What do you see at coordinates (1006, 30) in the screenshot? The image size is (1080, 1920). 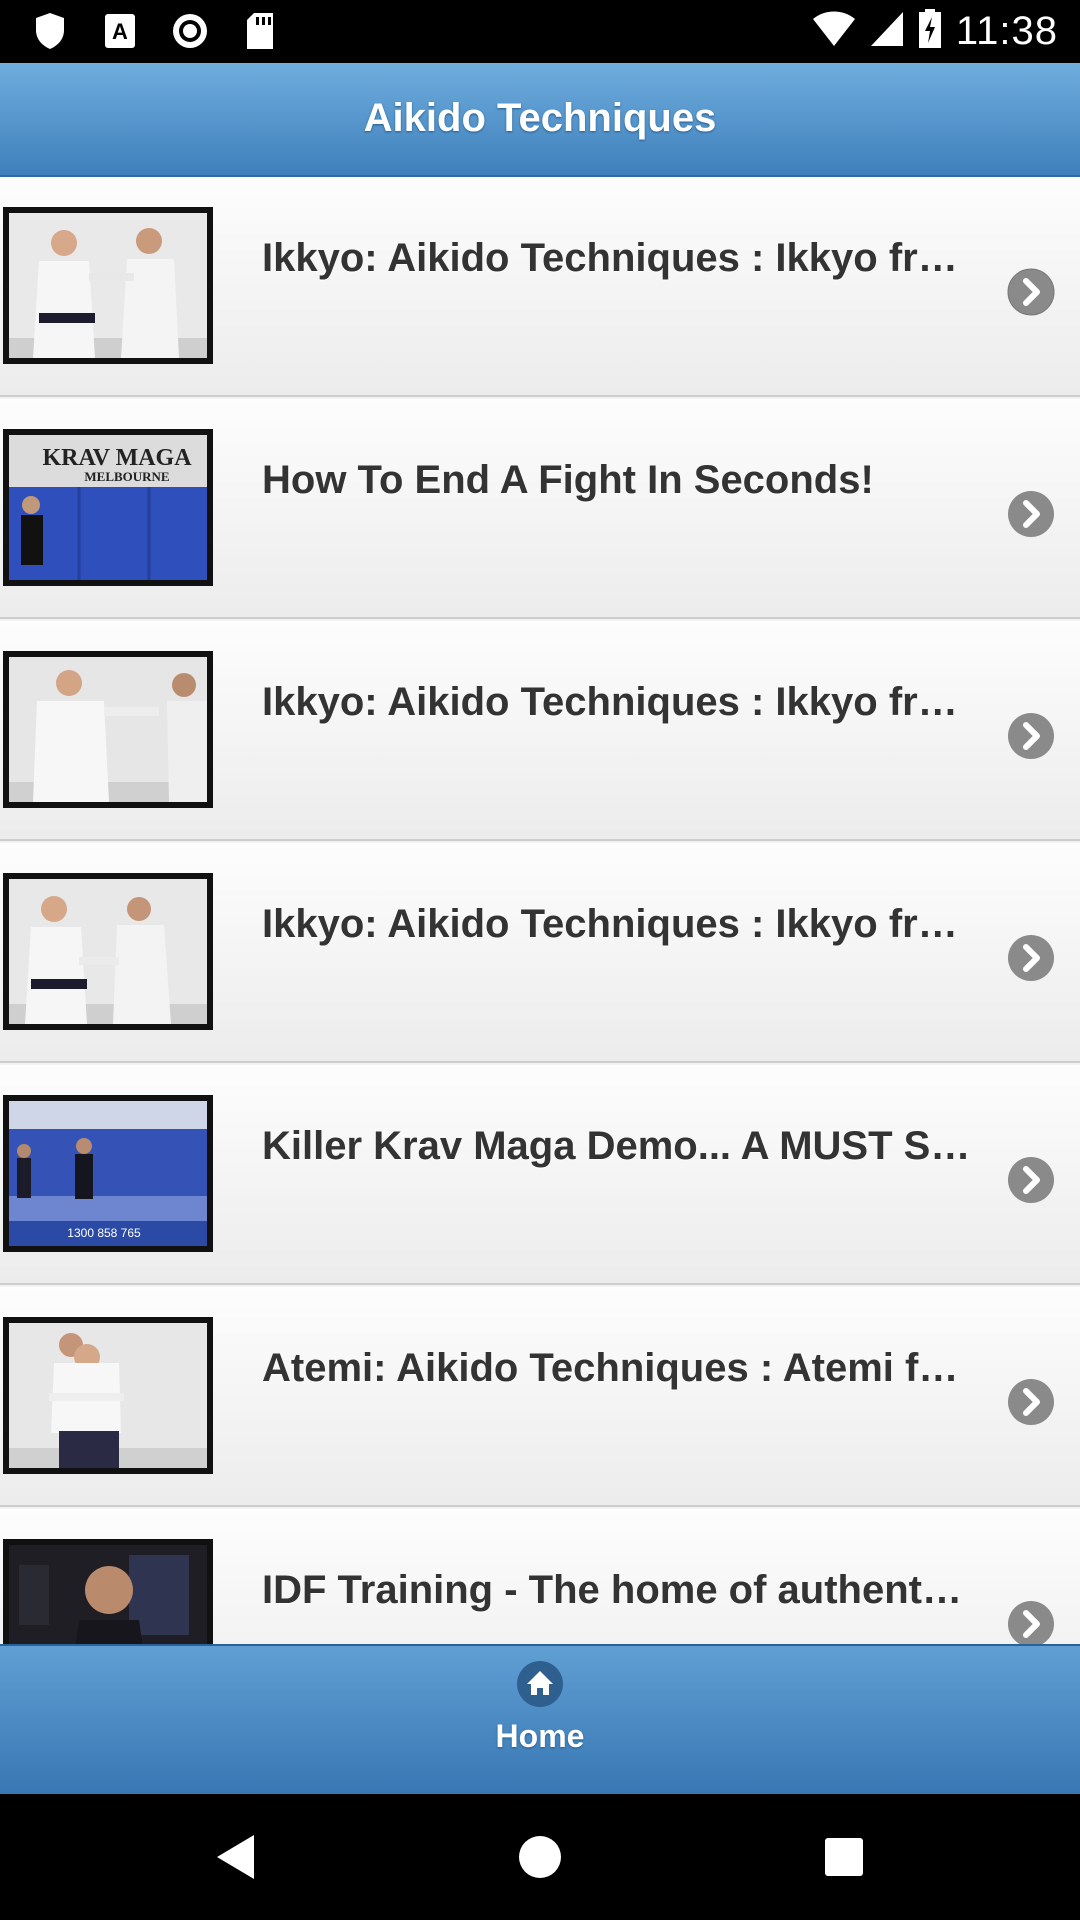 I see `status-time: 11:38` at bounding box center [1006, 30].